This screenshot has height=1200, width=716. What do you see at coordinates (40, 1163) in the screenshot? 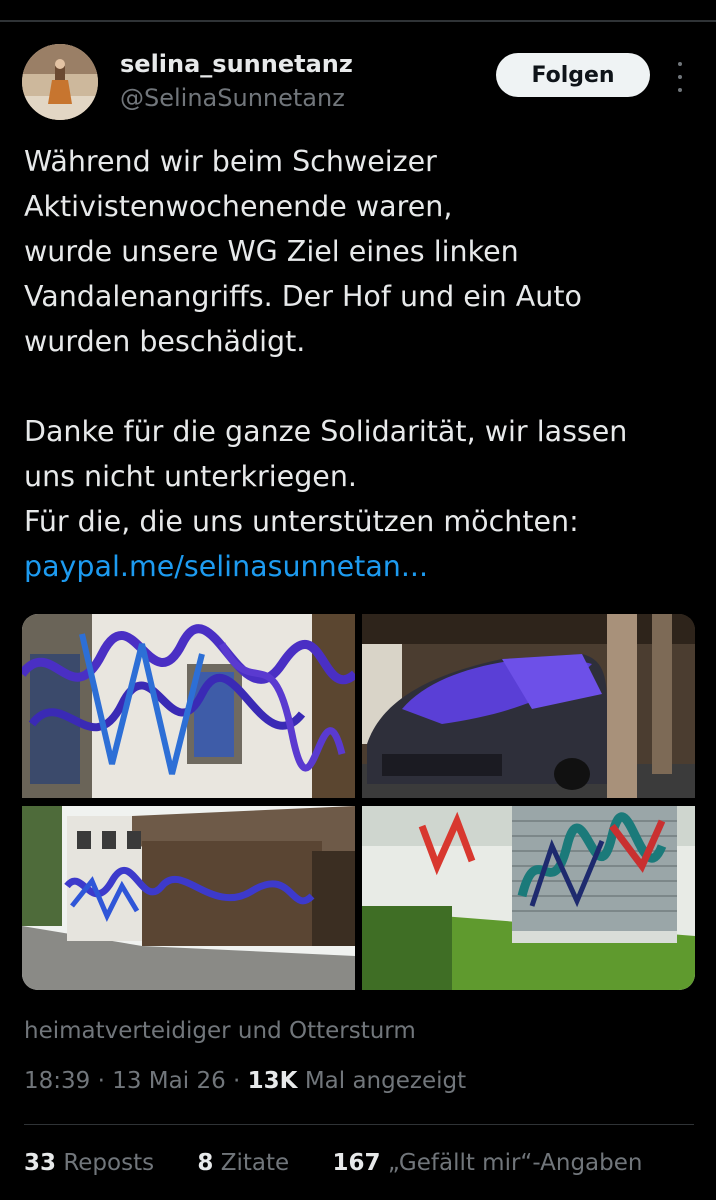
I see `reposts-count: 33` at bounding box center [40, 1163].